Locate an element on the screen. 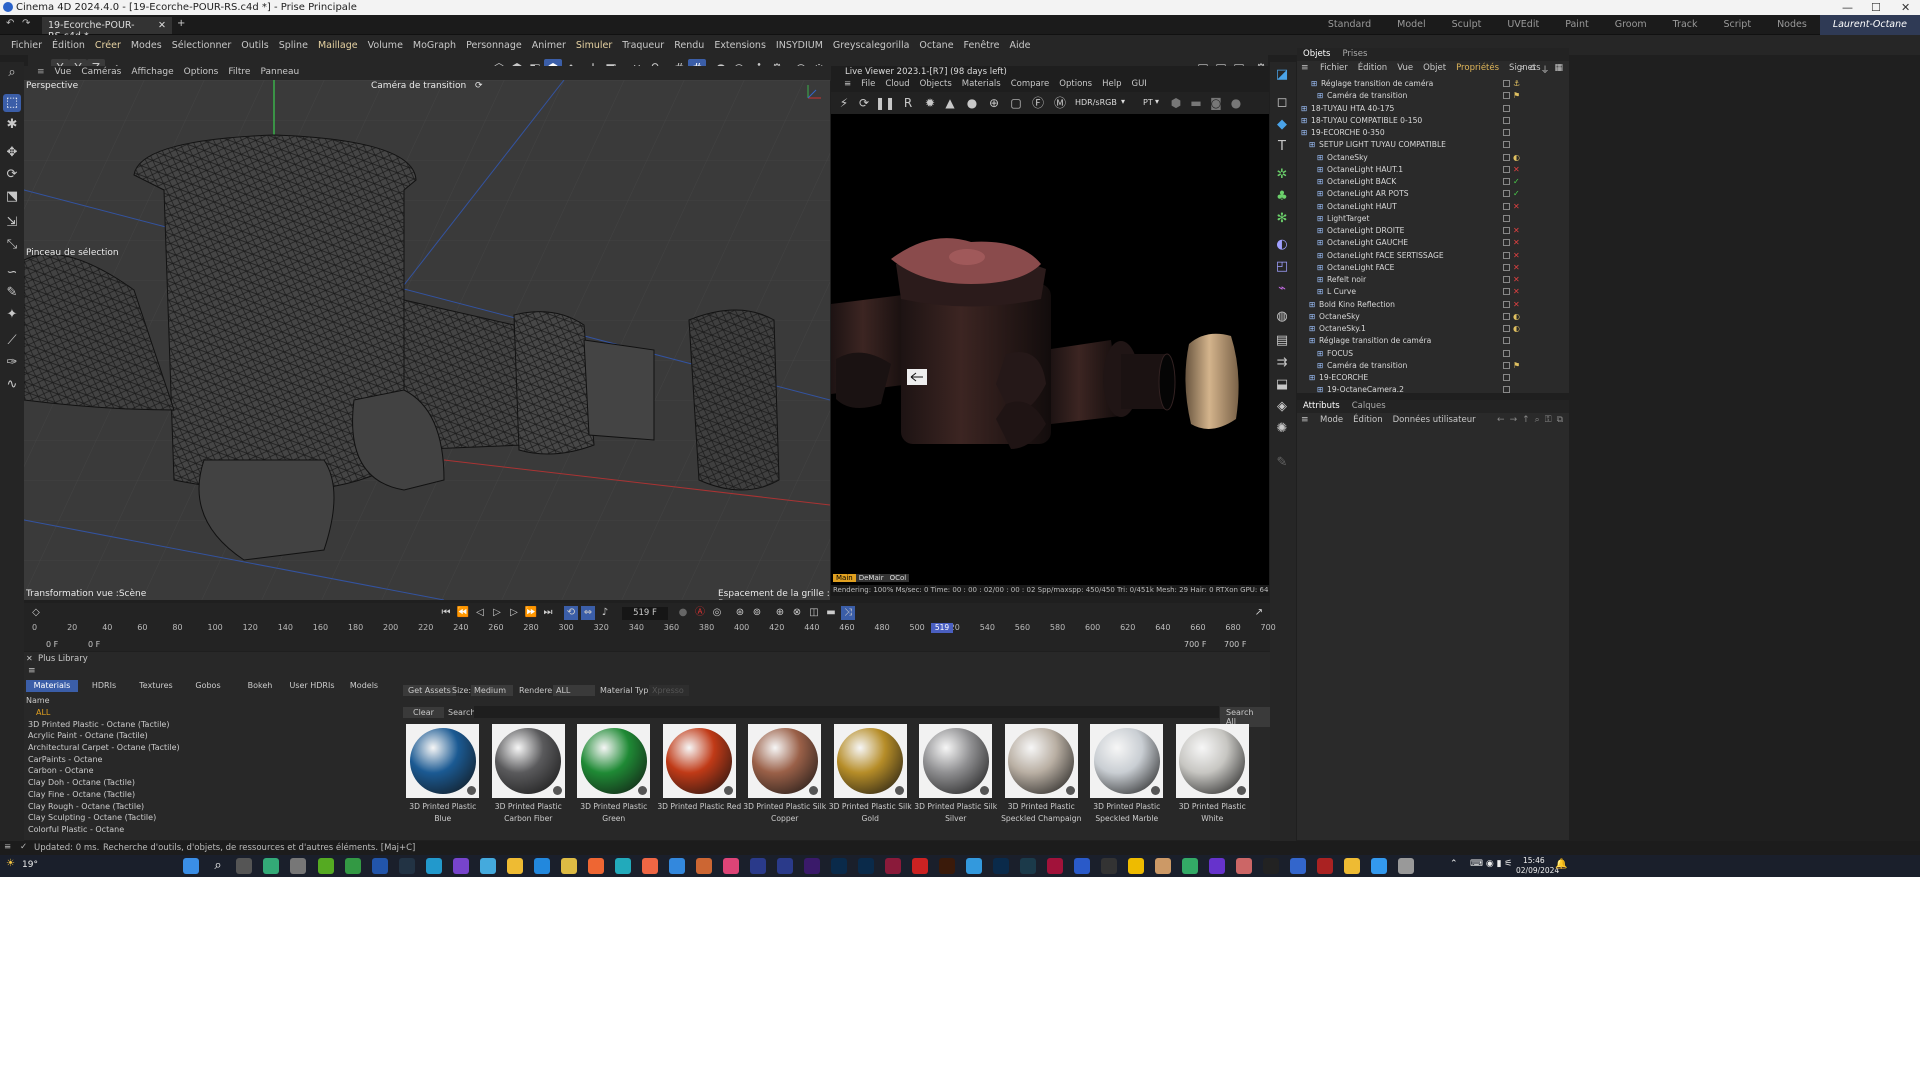  object-row: ⊞ LightTarget is located at coordinates (1433, 219).